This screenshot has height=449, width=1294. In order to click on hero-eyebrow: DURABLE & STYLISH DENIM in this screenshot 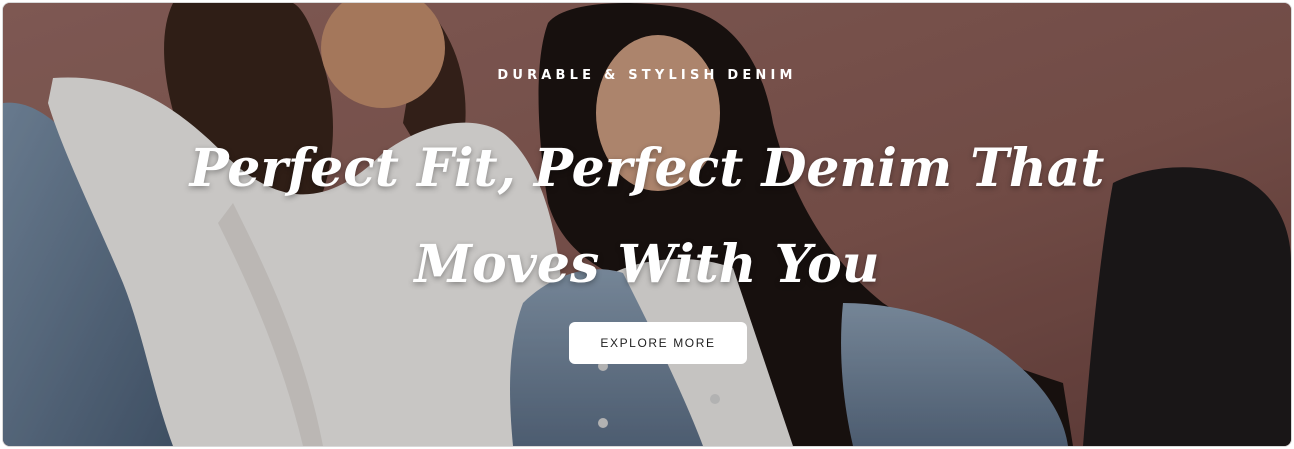, I will do `click(647, 75)`.